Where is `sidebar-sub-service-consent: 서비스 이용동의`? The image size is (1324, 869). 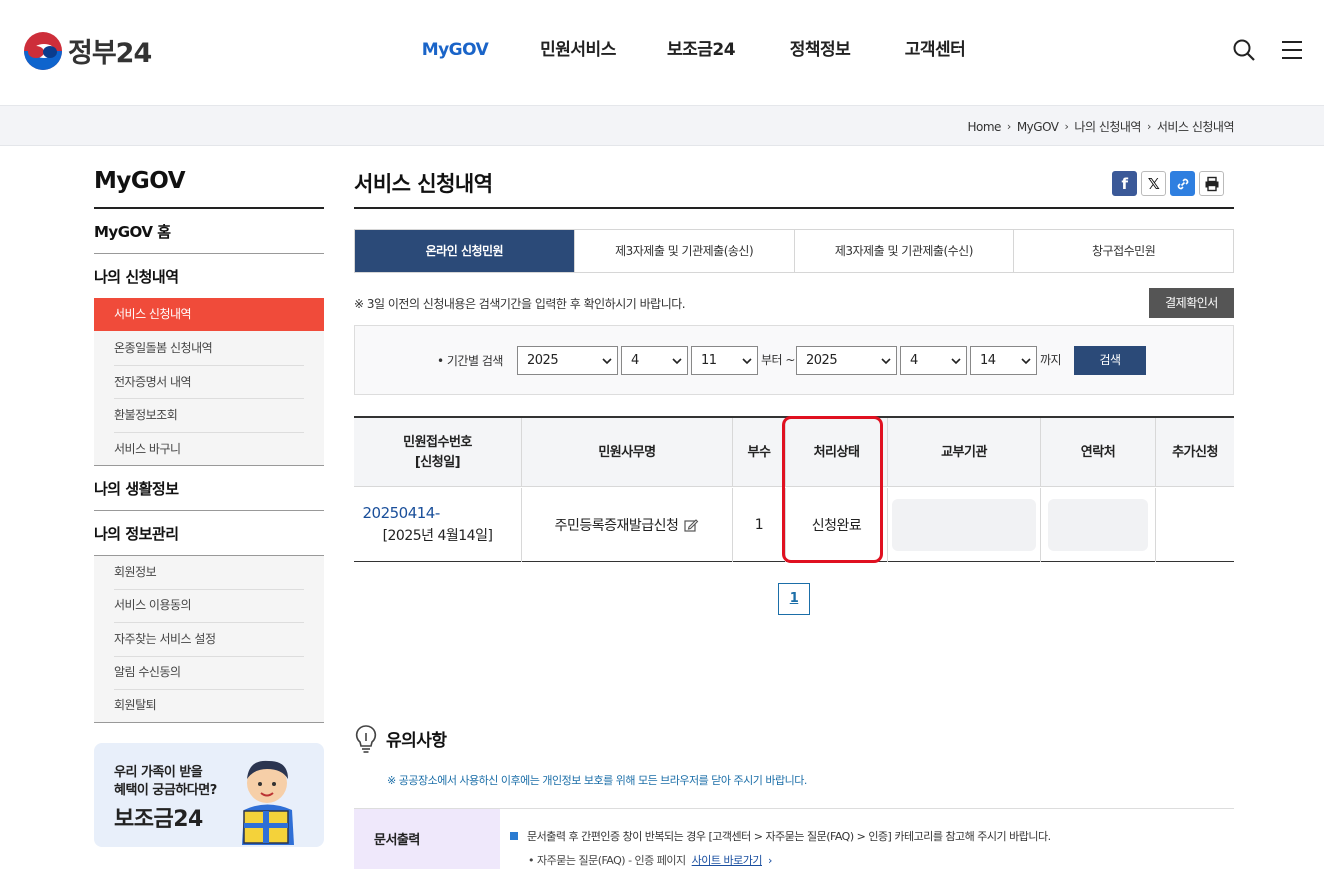
sidebar-sub-service-consent: 서비스 이용동의 is located at coordinates (209, 605).